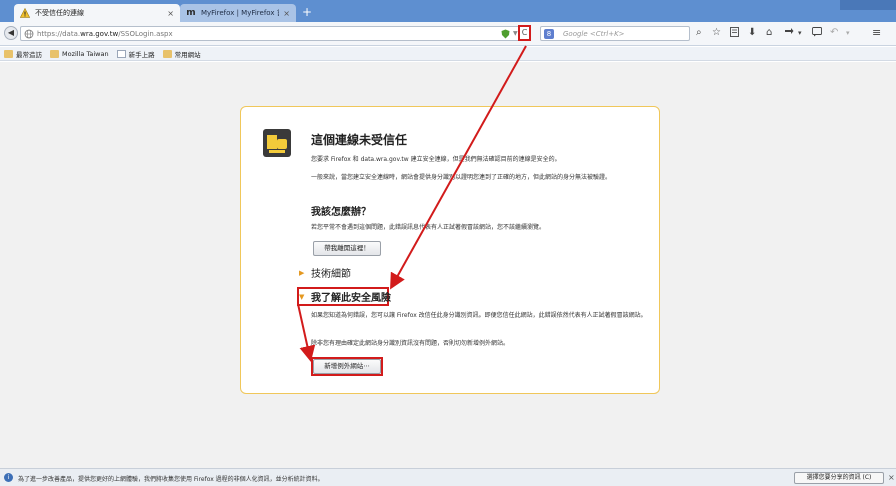  Describe the element at coordinates (789, 33) in the screenshot. I see `sync-icon` at that location.